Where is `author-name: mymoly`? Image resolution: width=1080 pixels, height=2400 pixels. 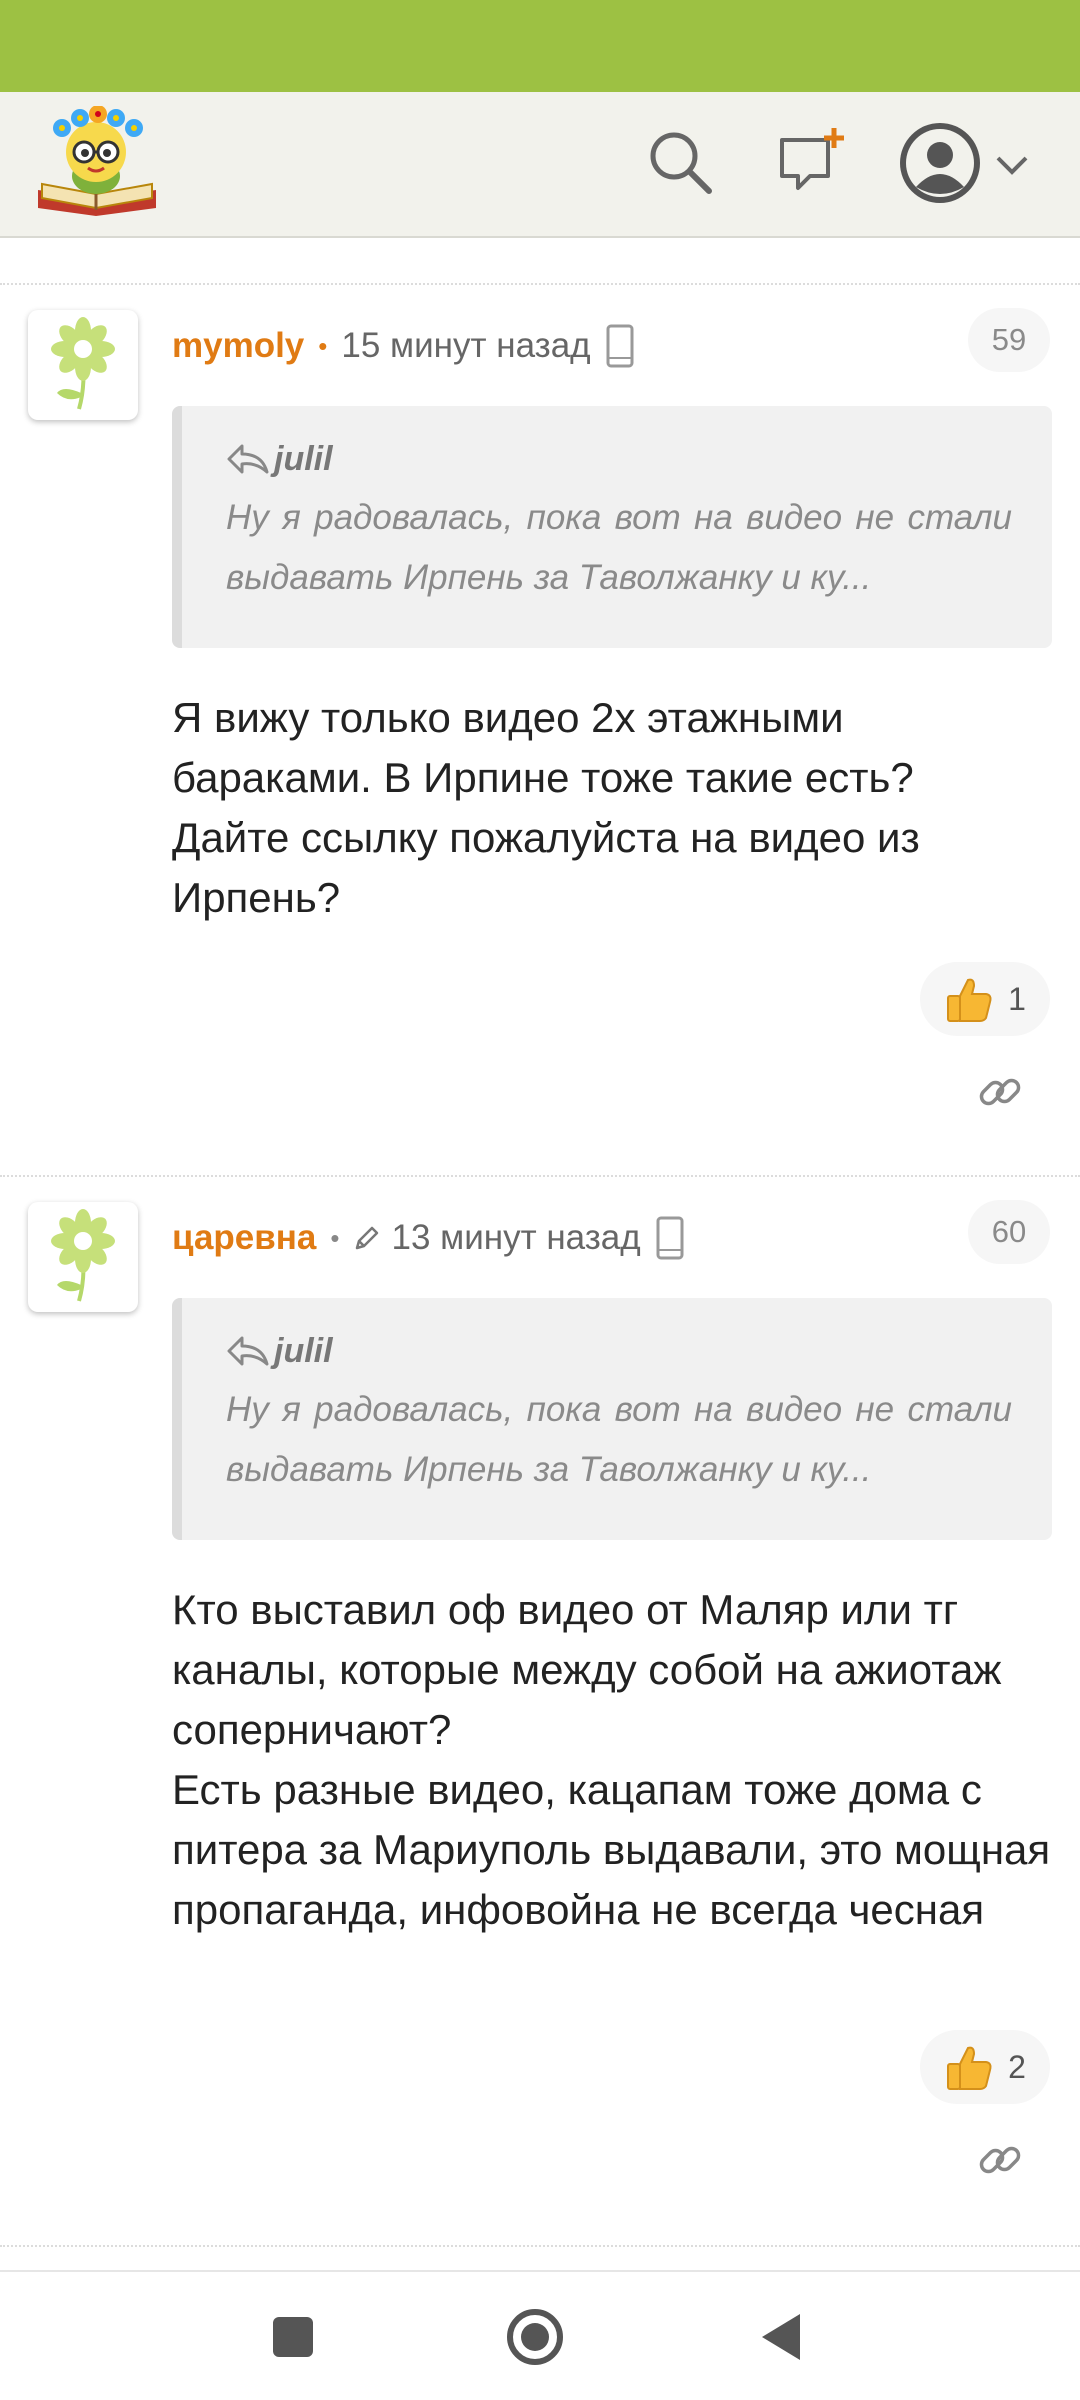
author-name: mymoly is located at coordinates (238, 346).